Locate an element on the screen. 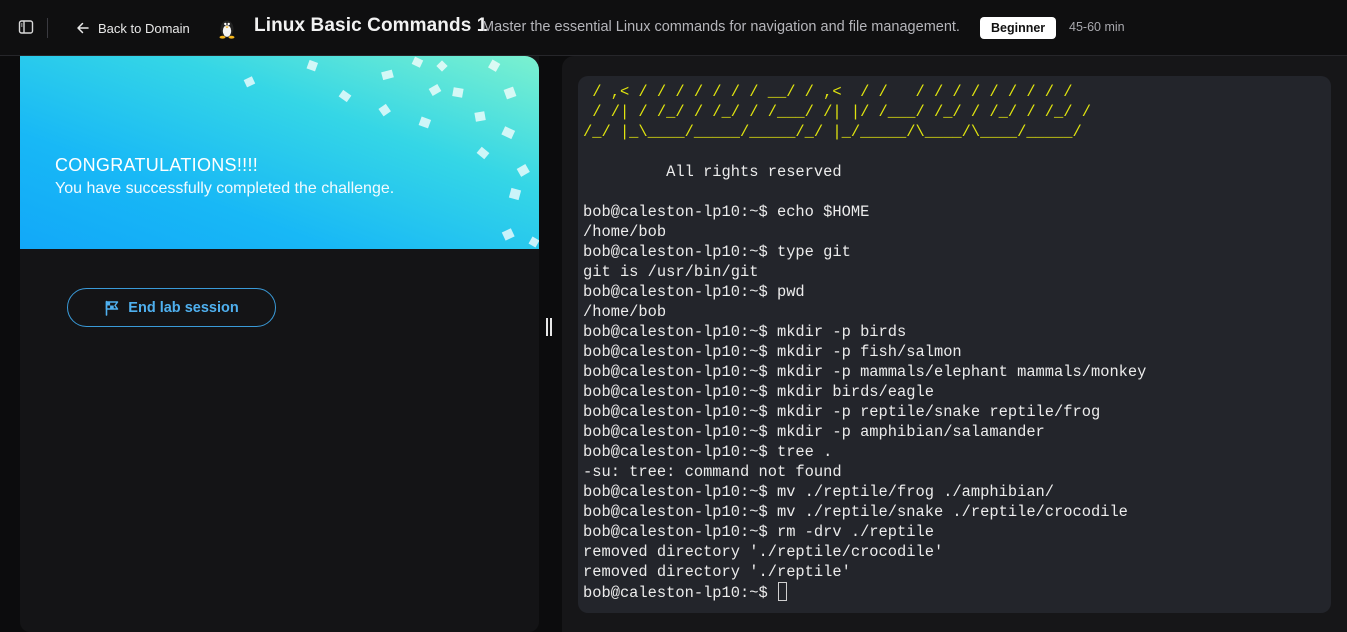 This screenshot has width=1347, height=632. terminal-line: bob@caleston-lp10:~$ rm -drv ./reptile is located at coordinates (758, 532).